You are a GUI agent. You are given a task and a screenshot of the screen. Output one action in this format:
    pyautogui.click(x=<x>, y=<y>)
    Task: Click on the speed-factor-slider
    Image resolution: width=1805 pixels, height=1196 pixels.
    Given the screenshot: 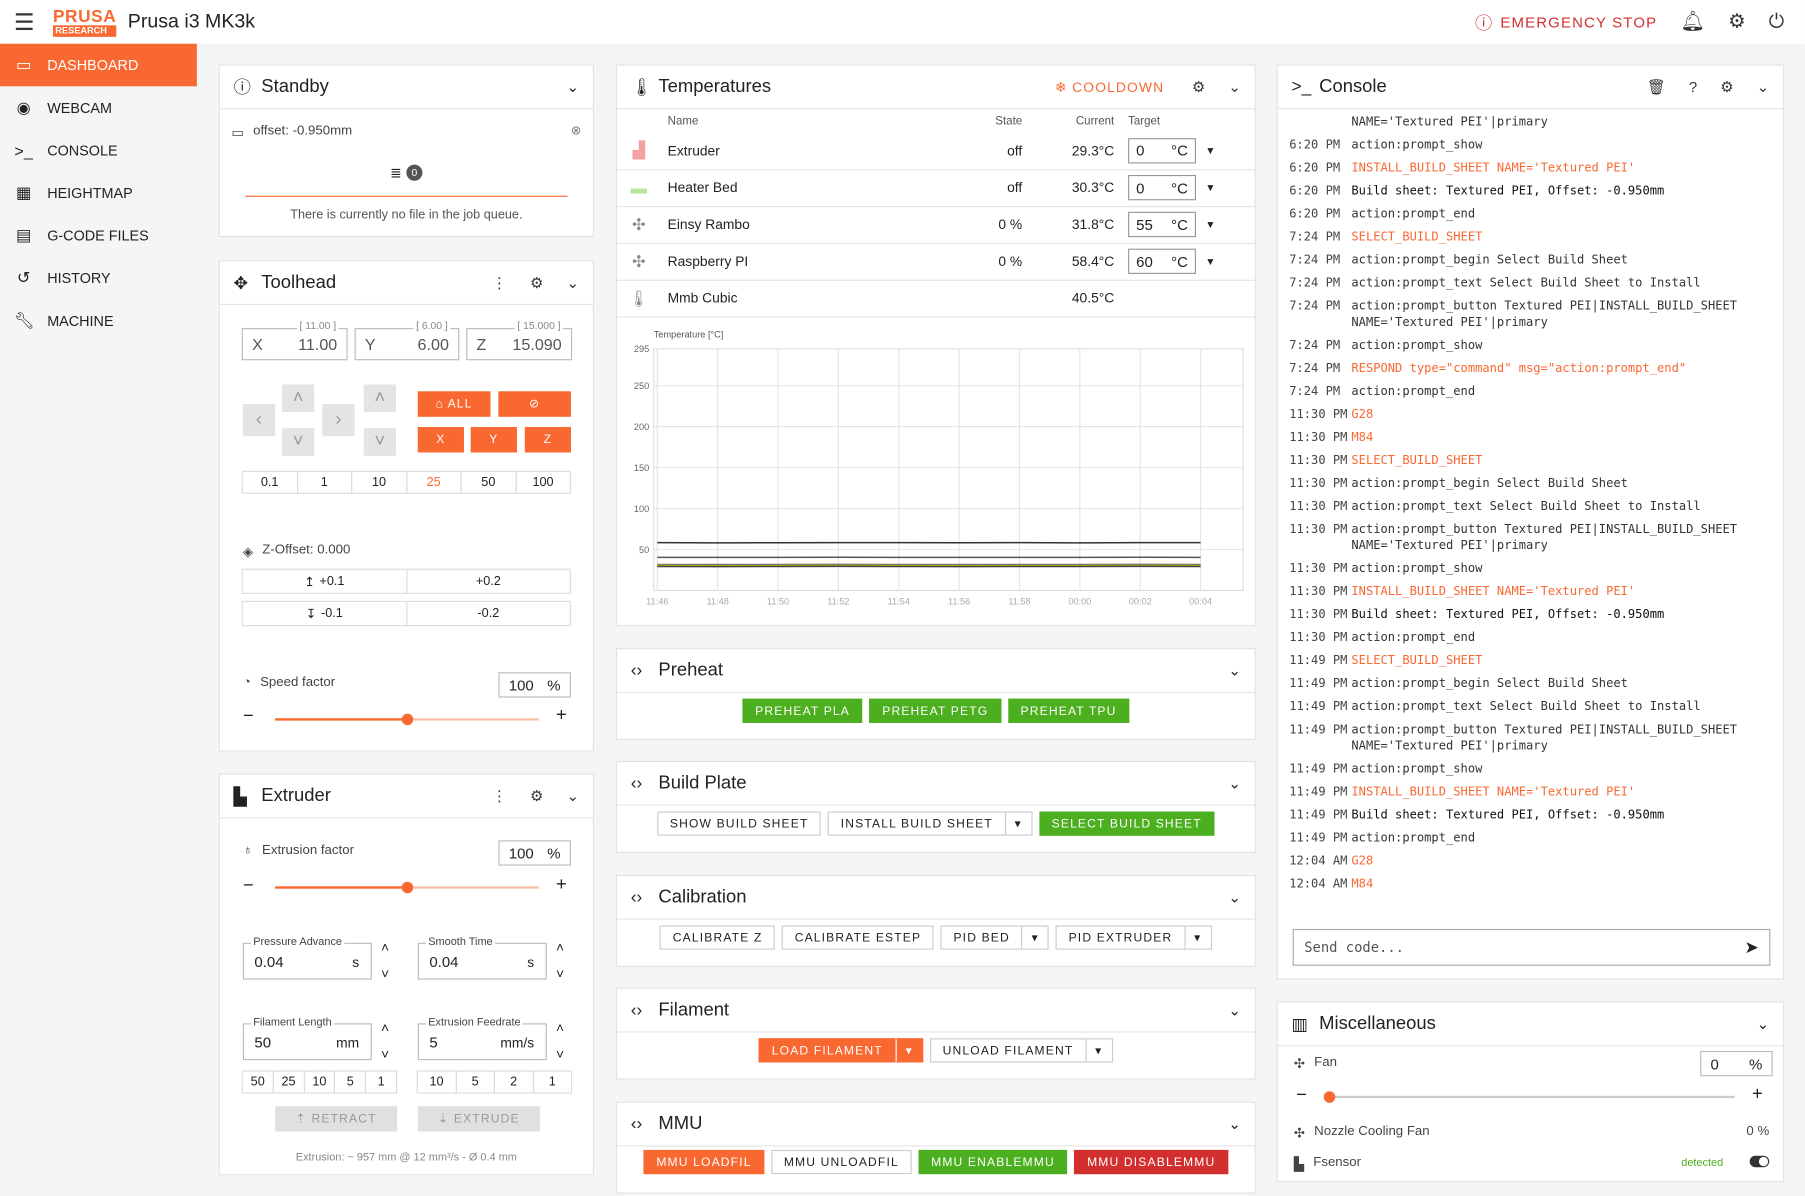 What is the action you would take?
    pyautogui.click(x=407, y=719)
    